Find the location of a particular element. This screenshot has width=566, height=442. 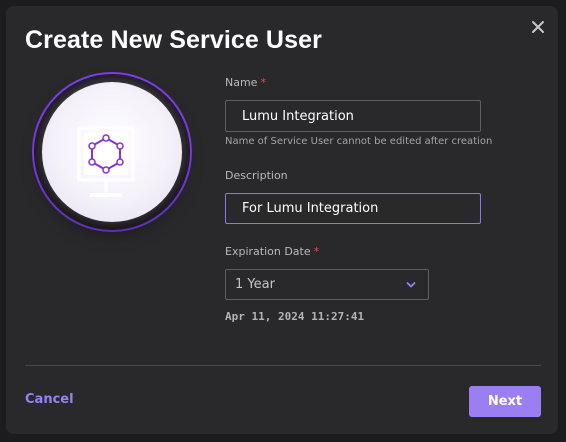

footer-divider is located at coordinates (283, 365).